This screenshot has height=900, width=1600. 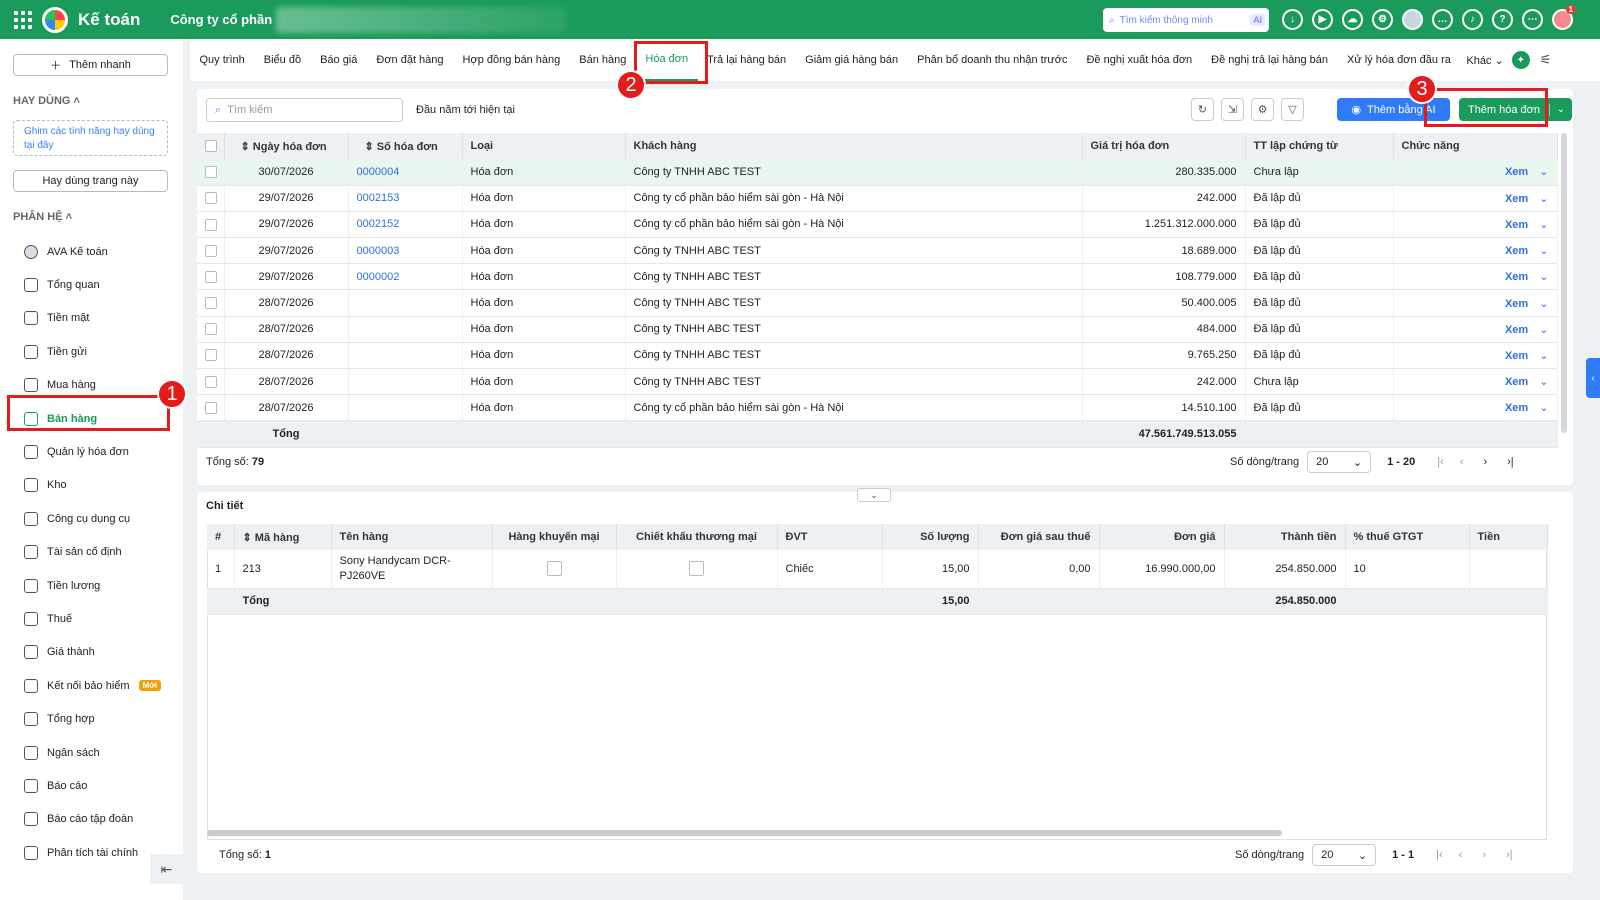 I want to click on detail-col-header: Đơn giá, so click(x=1162, y=537).